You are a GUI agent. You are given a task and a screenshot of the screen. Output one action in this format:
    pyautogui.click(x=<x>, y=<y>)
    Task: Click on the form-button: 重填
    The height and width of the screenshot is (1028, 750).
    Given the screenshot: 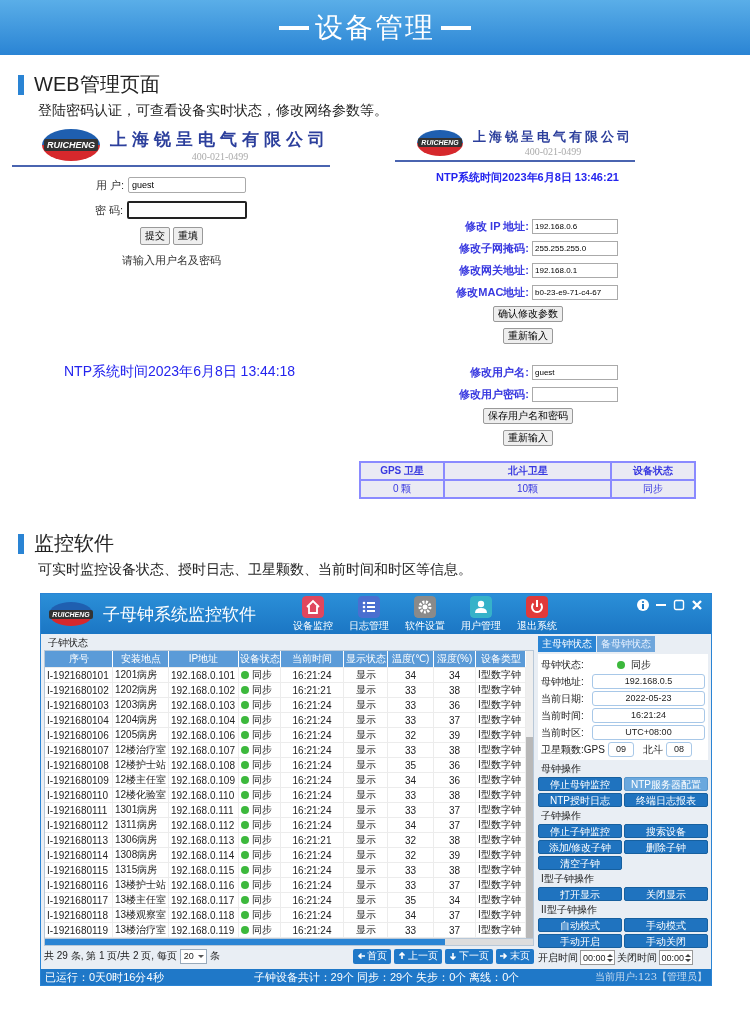 What is the action you would take?
    pyautogui.click(x=187, y=236)
    